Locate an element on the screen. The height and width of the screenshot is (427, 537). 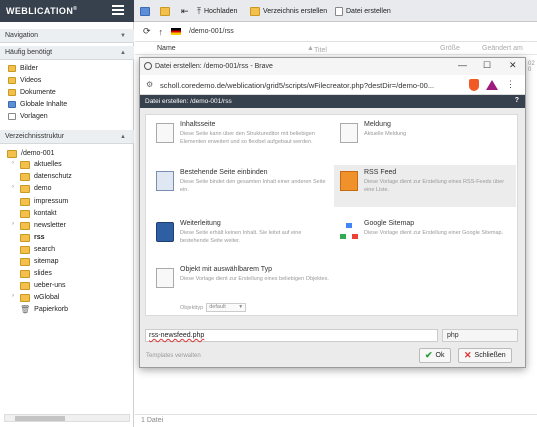
sidebar-item-dokumente: Dokumente is located at coordinates (32, 92).